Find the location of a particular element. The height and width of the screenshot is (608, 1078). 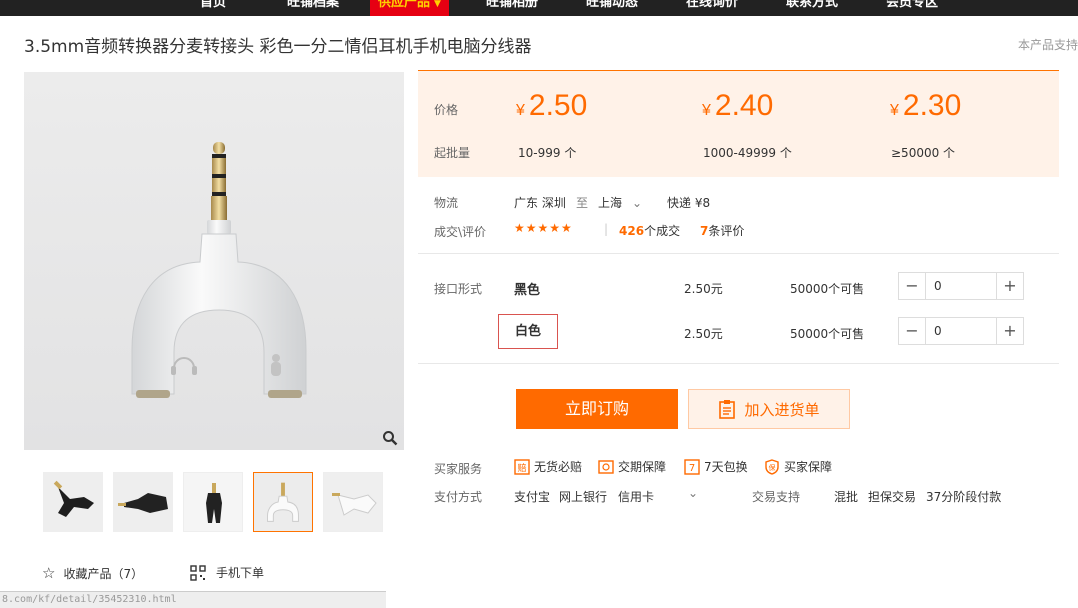

logistics-destination: 上海 ⌄ is located at coordinates (620, 202).